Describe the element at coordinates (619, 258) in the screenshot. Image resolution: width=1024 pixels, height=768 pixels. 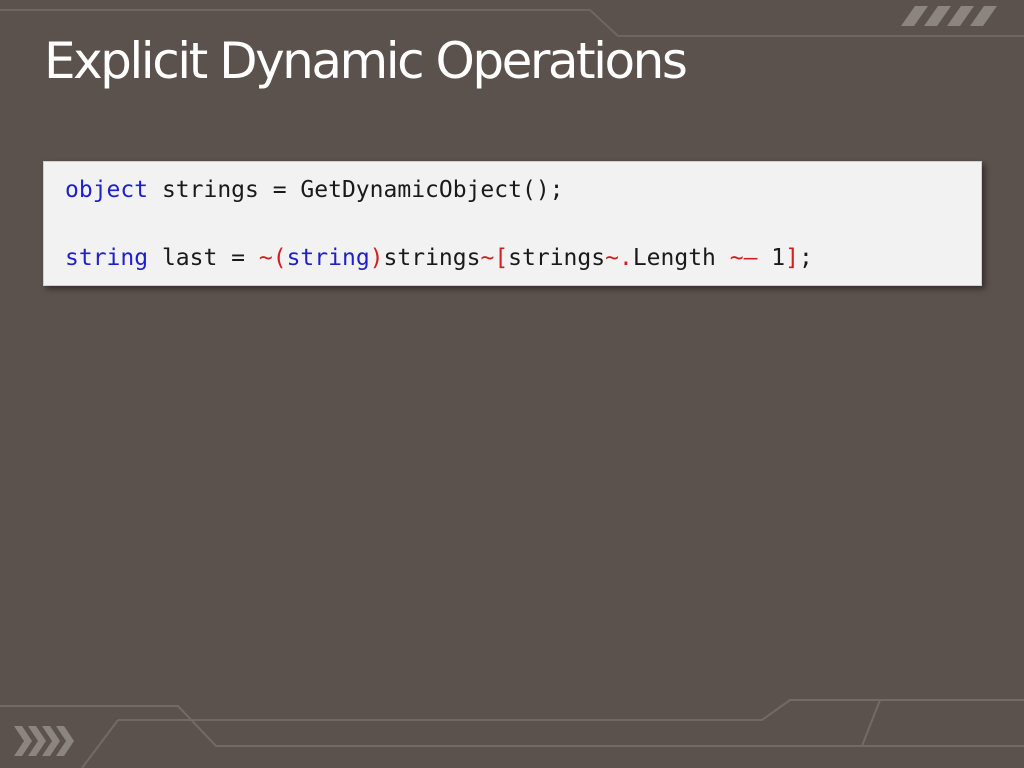
I see `dynamic-operator: ~.` at that location.